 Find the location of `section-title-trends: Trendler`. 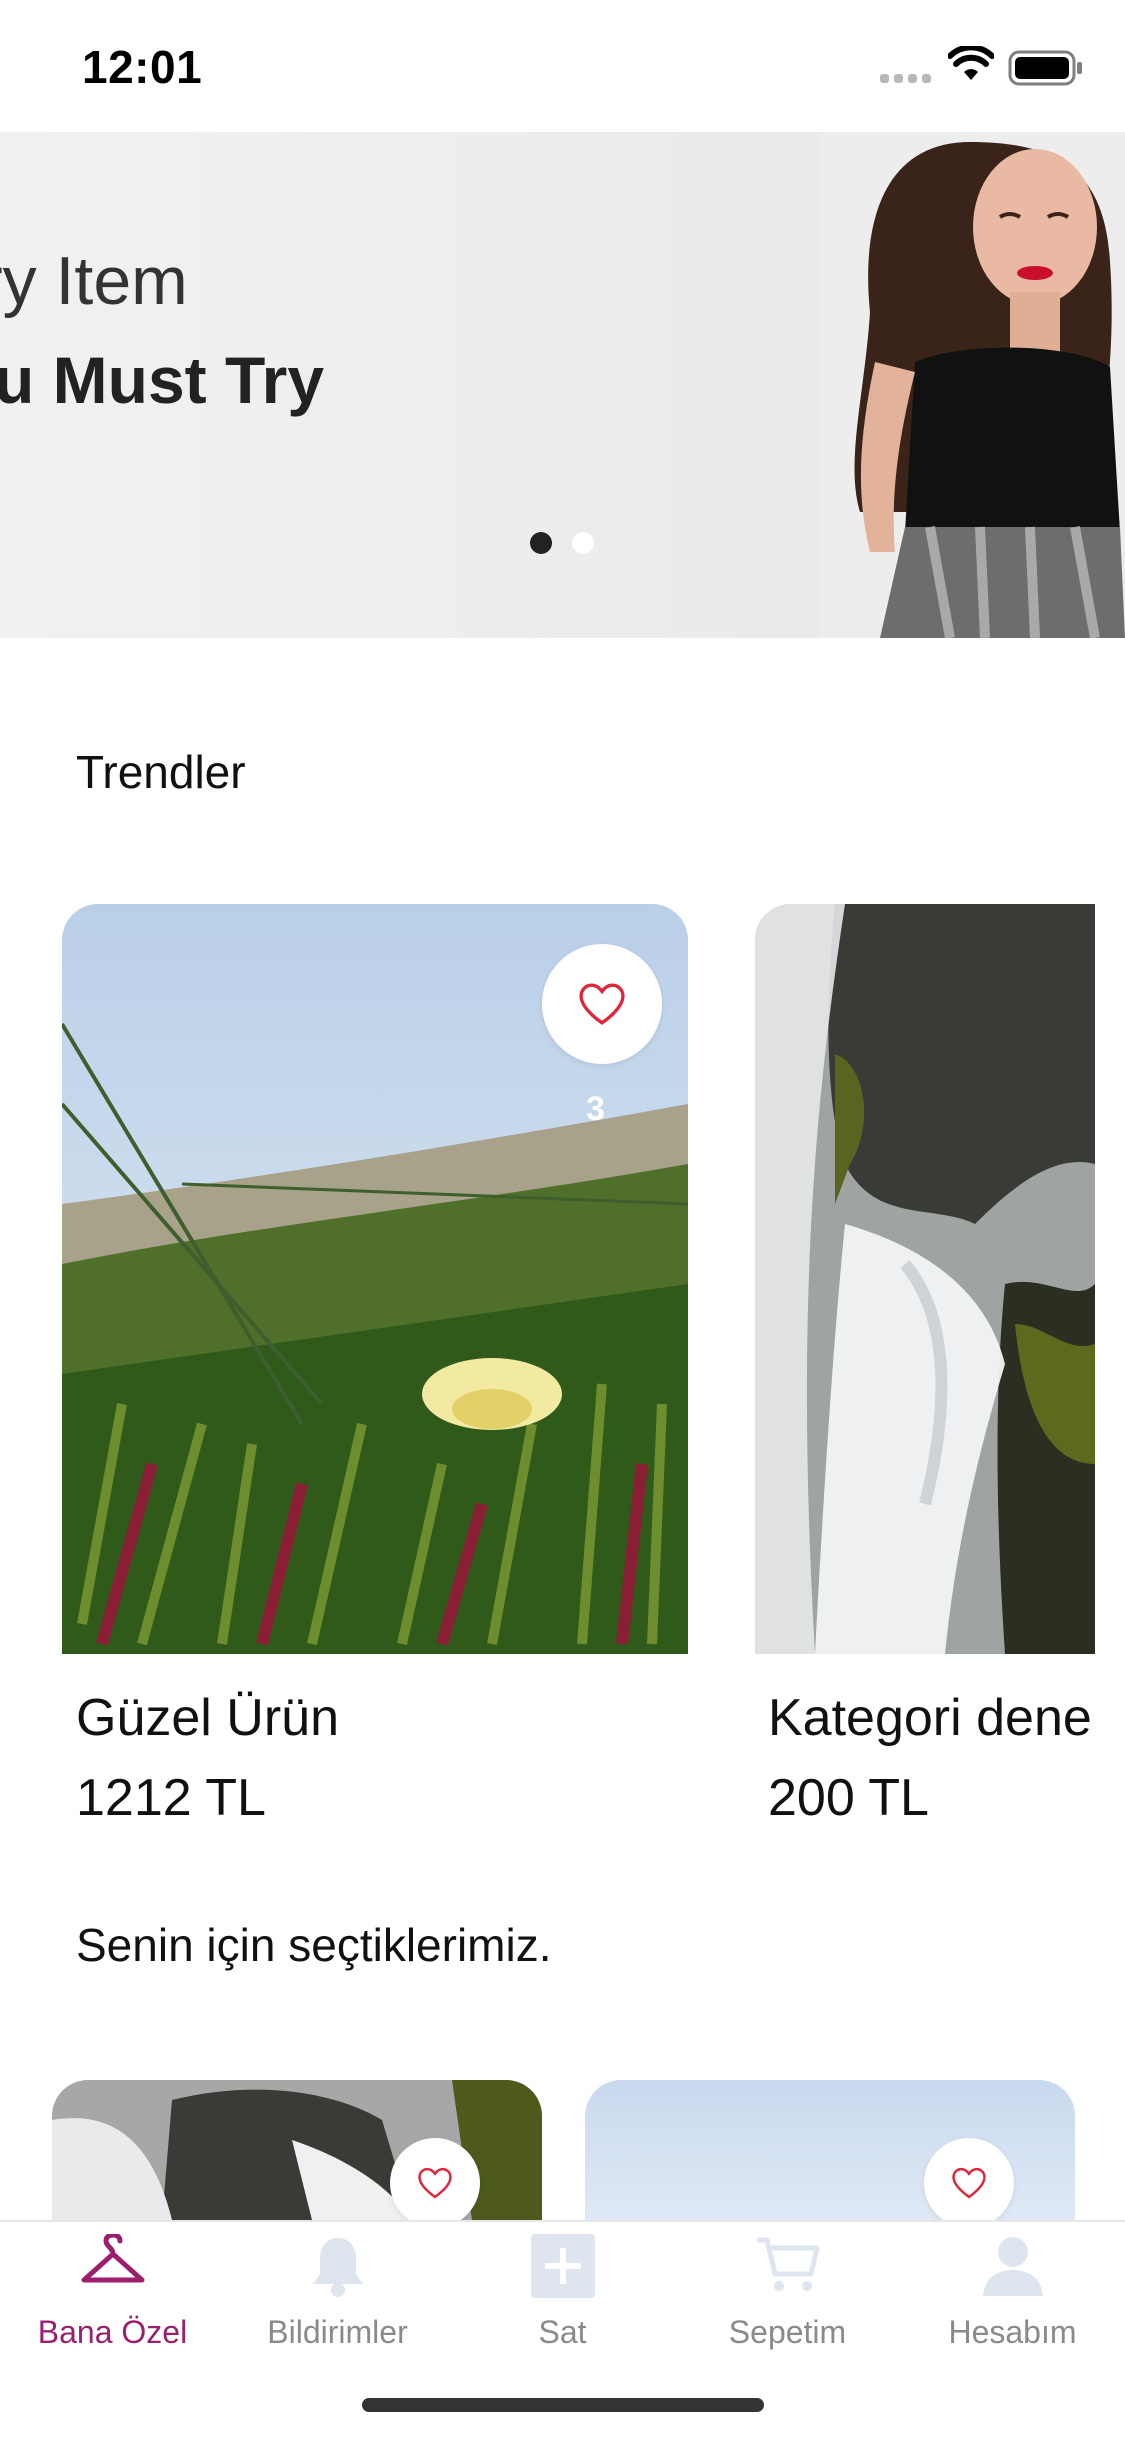

section-title-trends: Trendler is located at coordinates (161, 772).